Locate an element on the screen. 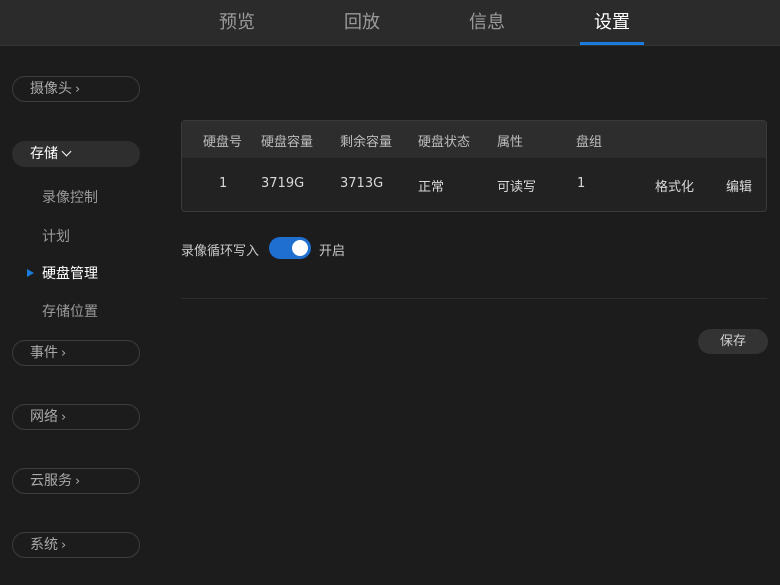  sidebar-item-camera: 摄像头 › is located at coordinates (76, 89).